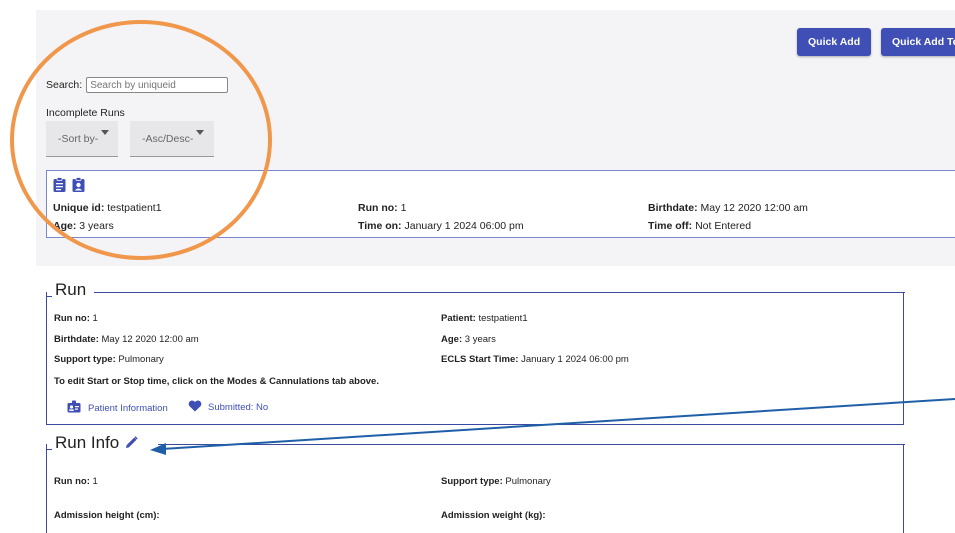 The image size is (955, 533). What do you see at coordinates (128, 408) in the screenshot?
I see `patient-information-label: Patient Information` at bounding box center [128, 408].